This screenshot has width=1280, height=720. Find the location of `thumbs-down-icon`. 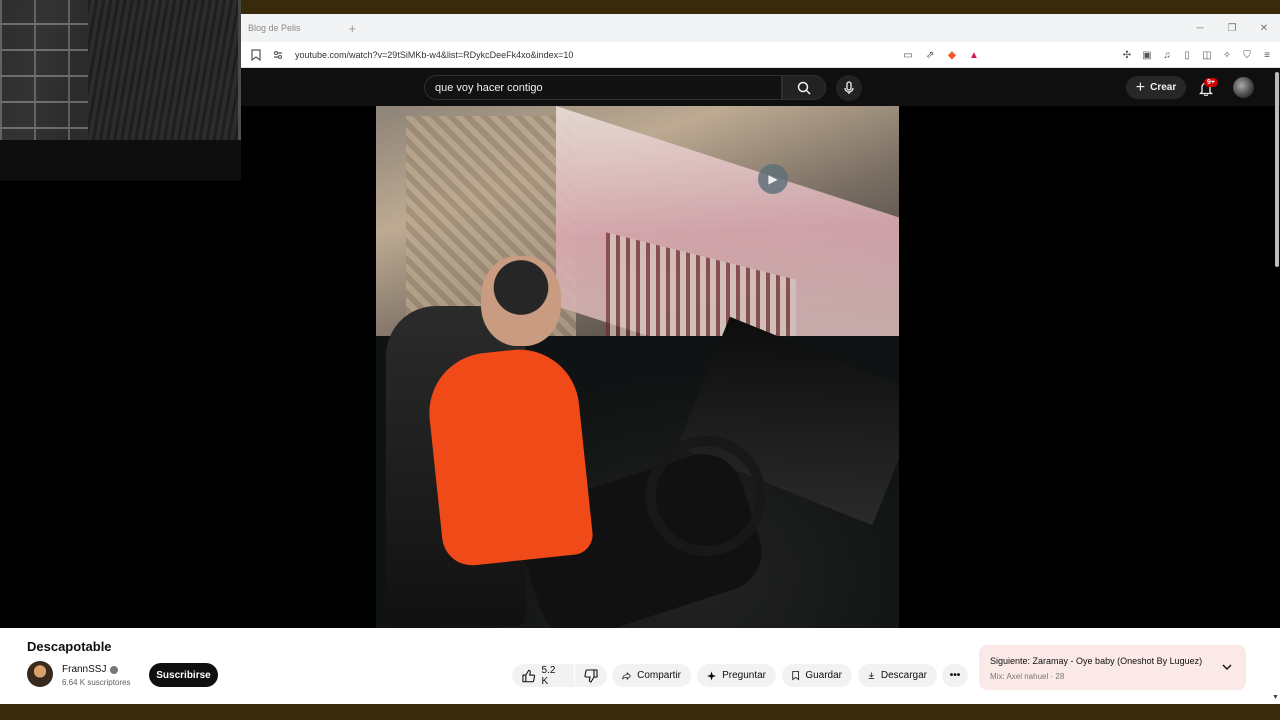

thumbs-down-icon is located at coordinates (591, 675).